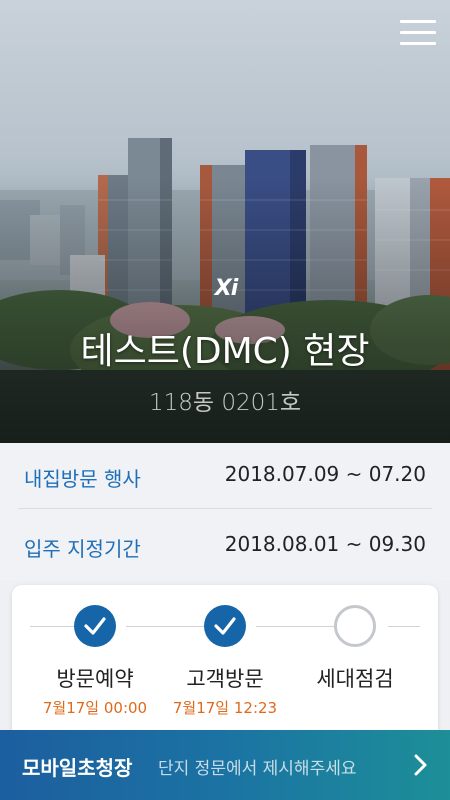  I want to click on step-label: 세대점검, so click(355, 679).